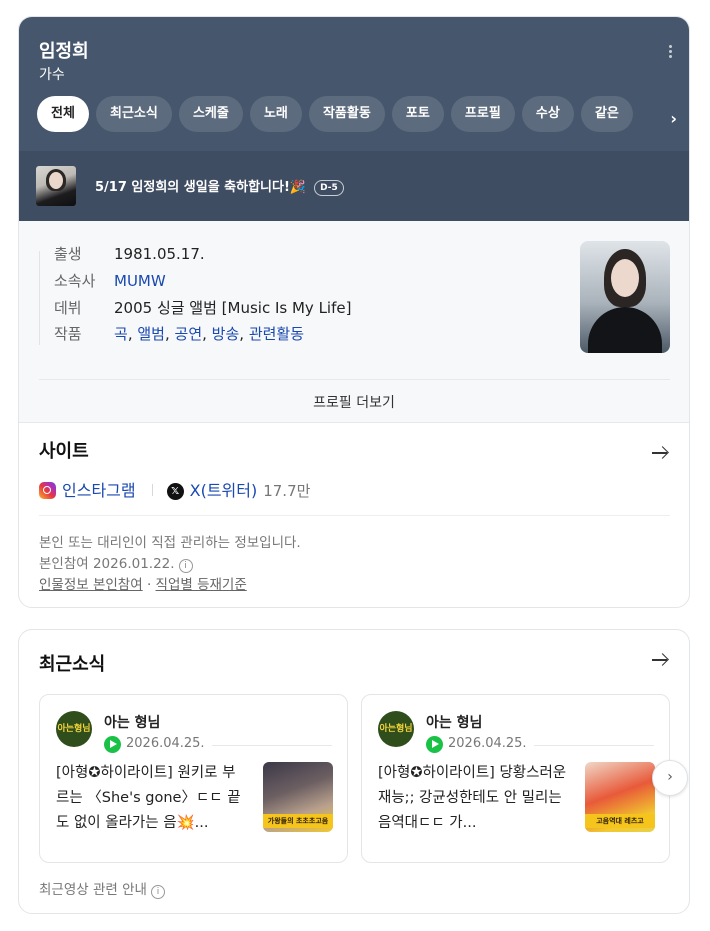 This screenshot has width=710, height=931. I want to click on agency-link: MUMW, so click(140, 281).